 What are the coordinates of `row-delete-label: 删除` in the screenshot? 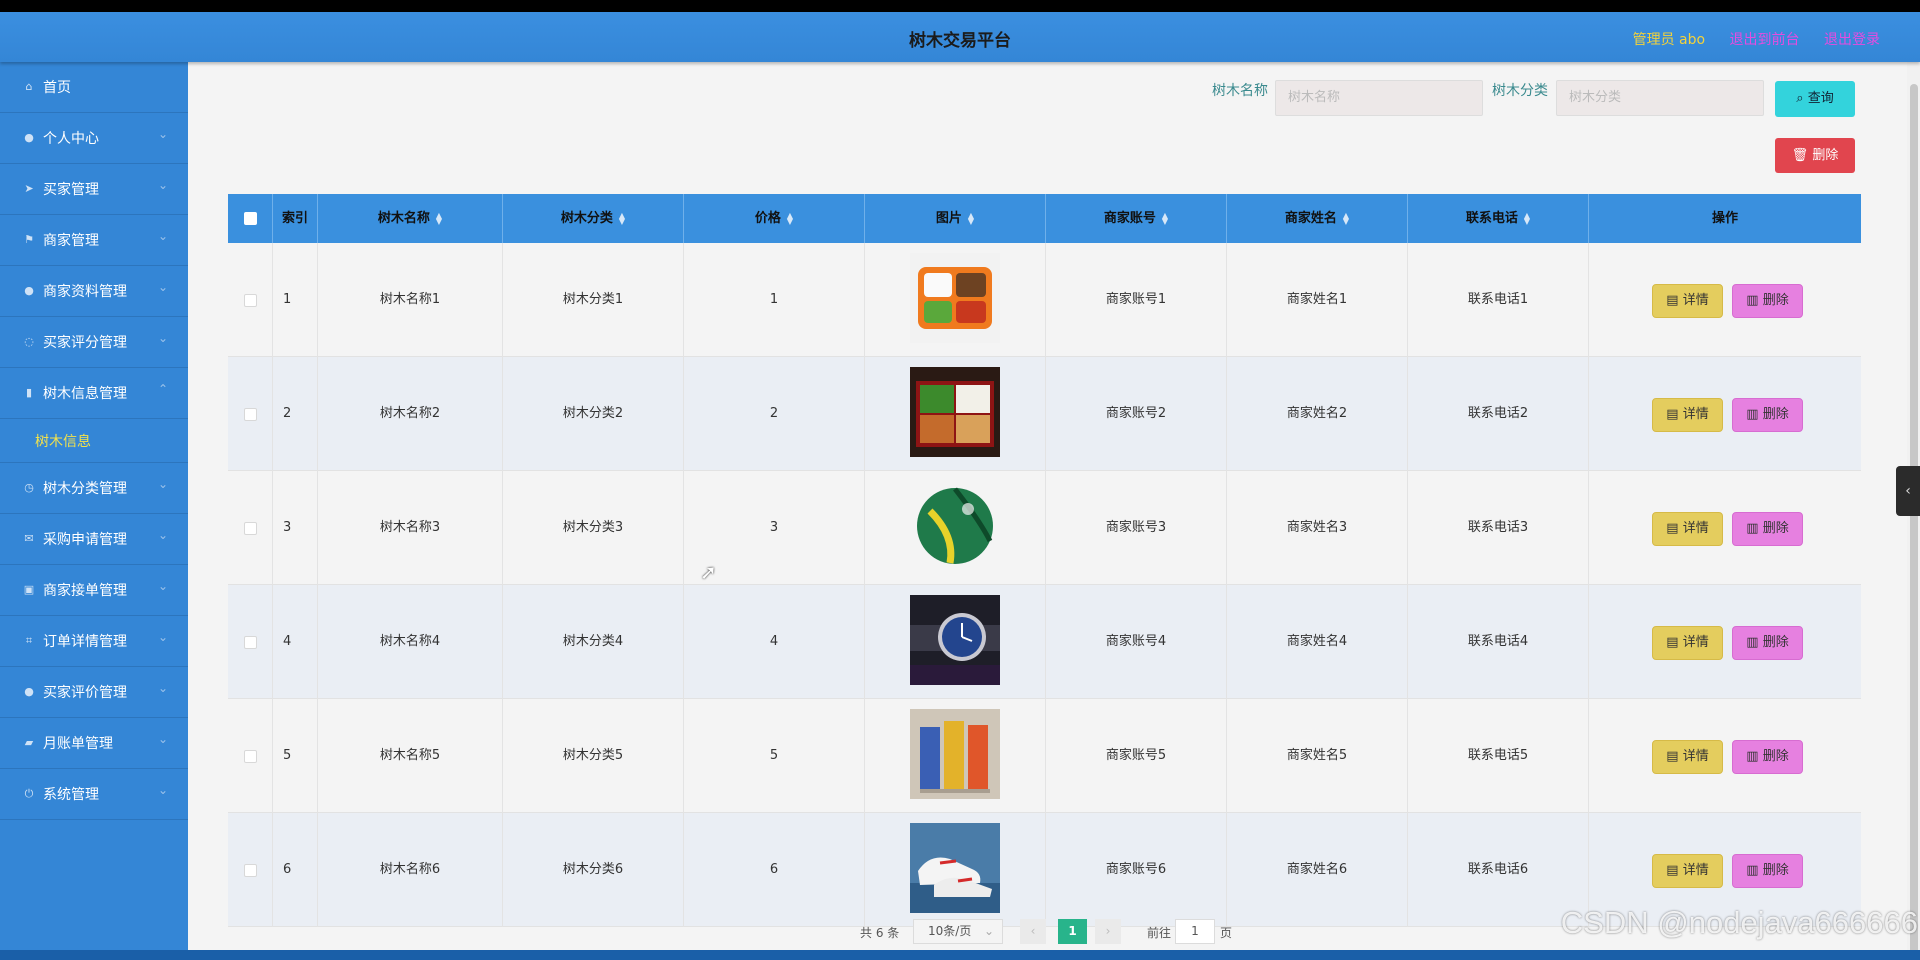 It's located at (1775, 414).